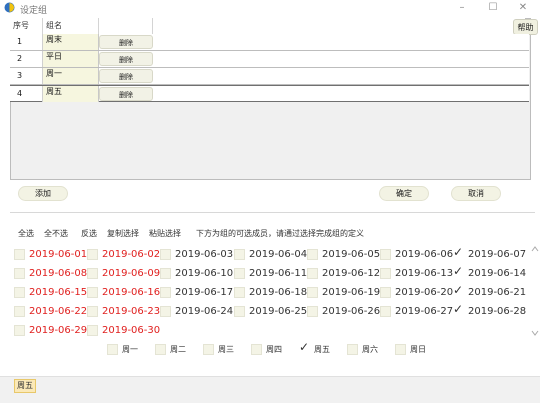 This screenshot has height=403, width=540. I want to click on group-name-cell: 周末, so click(71, 42).